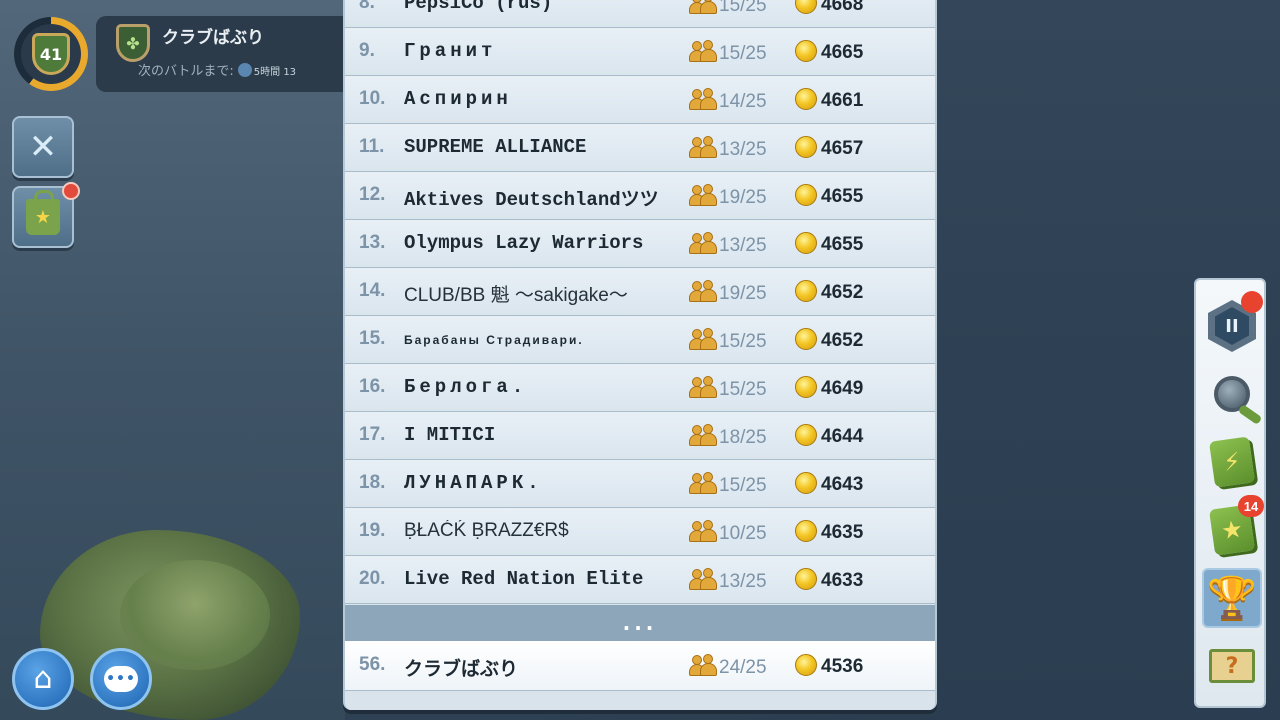  Describe the element at coordinates (743, 437) in the screenshot. I see `member-count-value: 18/25` at that location.